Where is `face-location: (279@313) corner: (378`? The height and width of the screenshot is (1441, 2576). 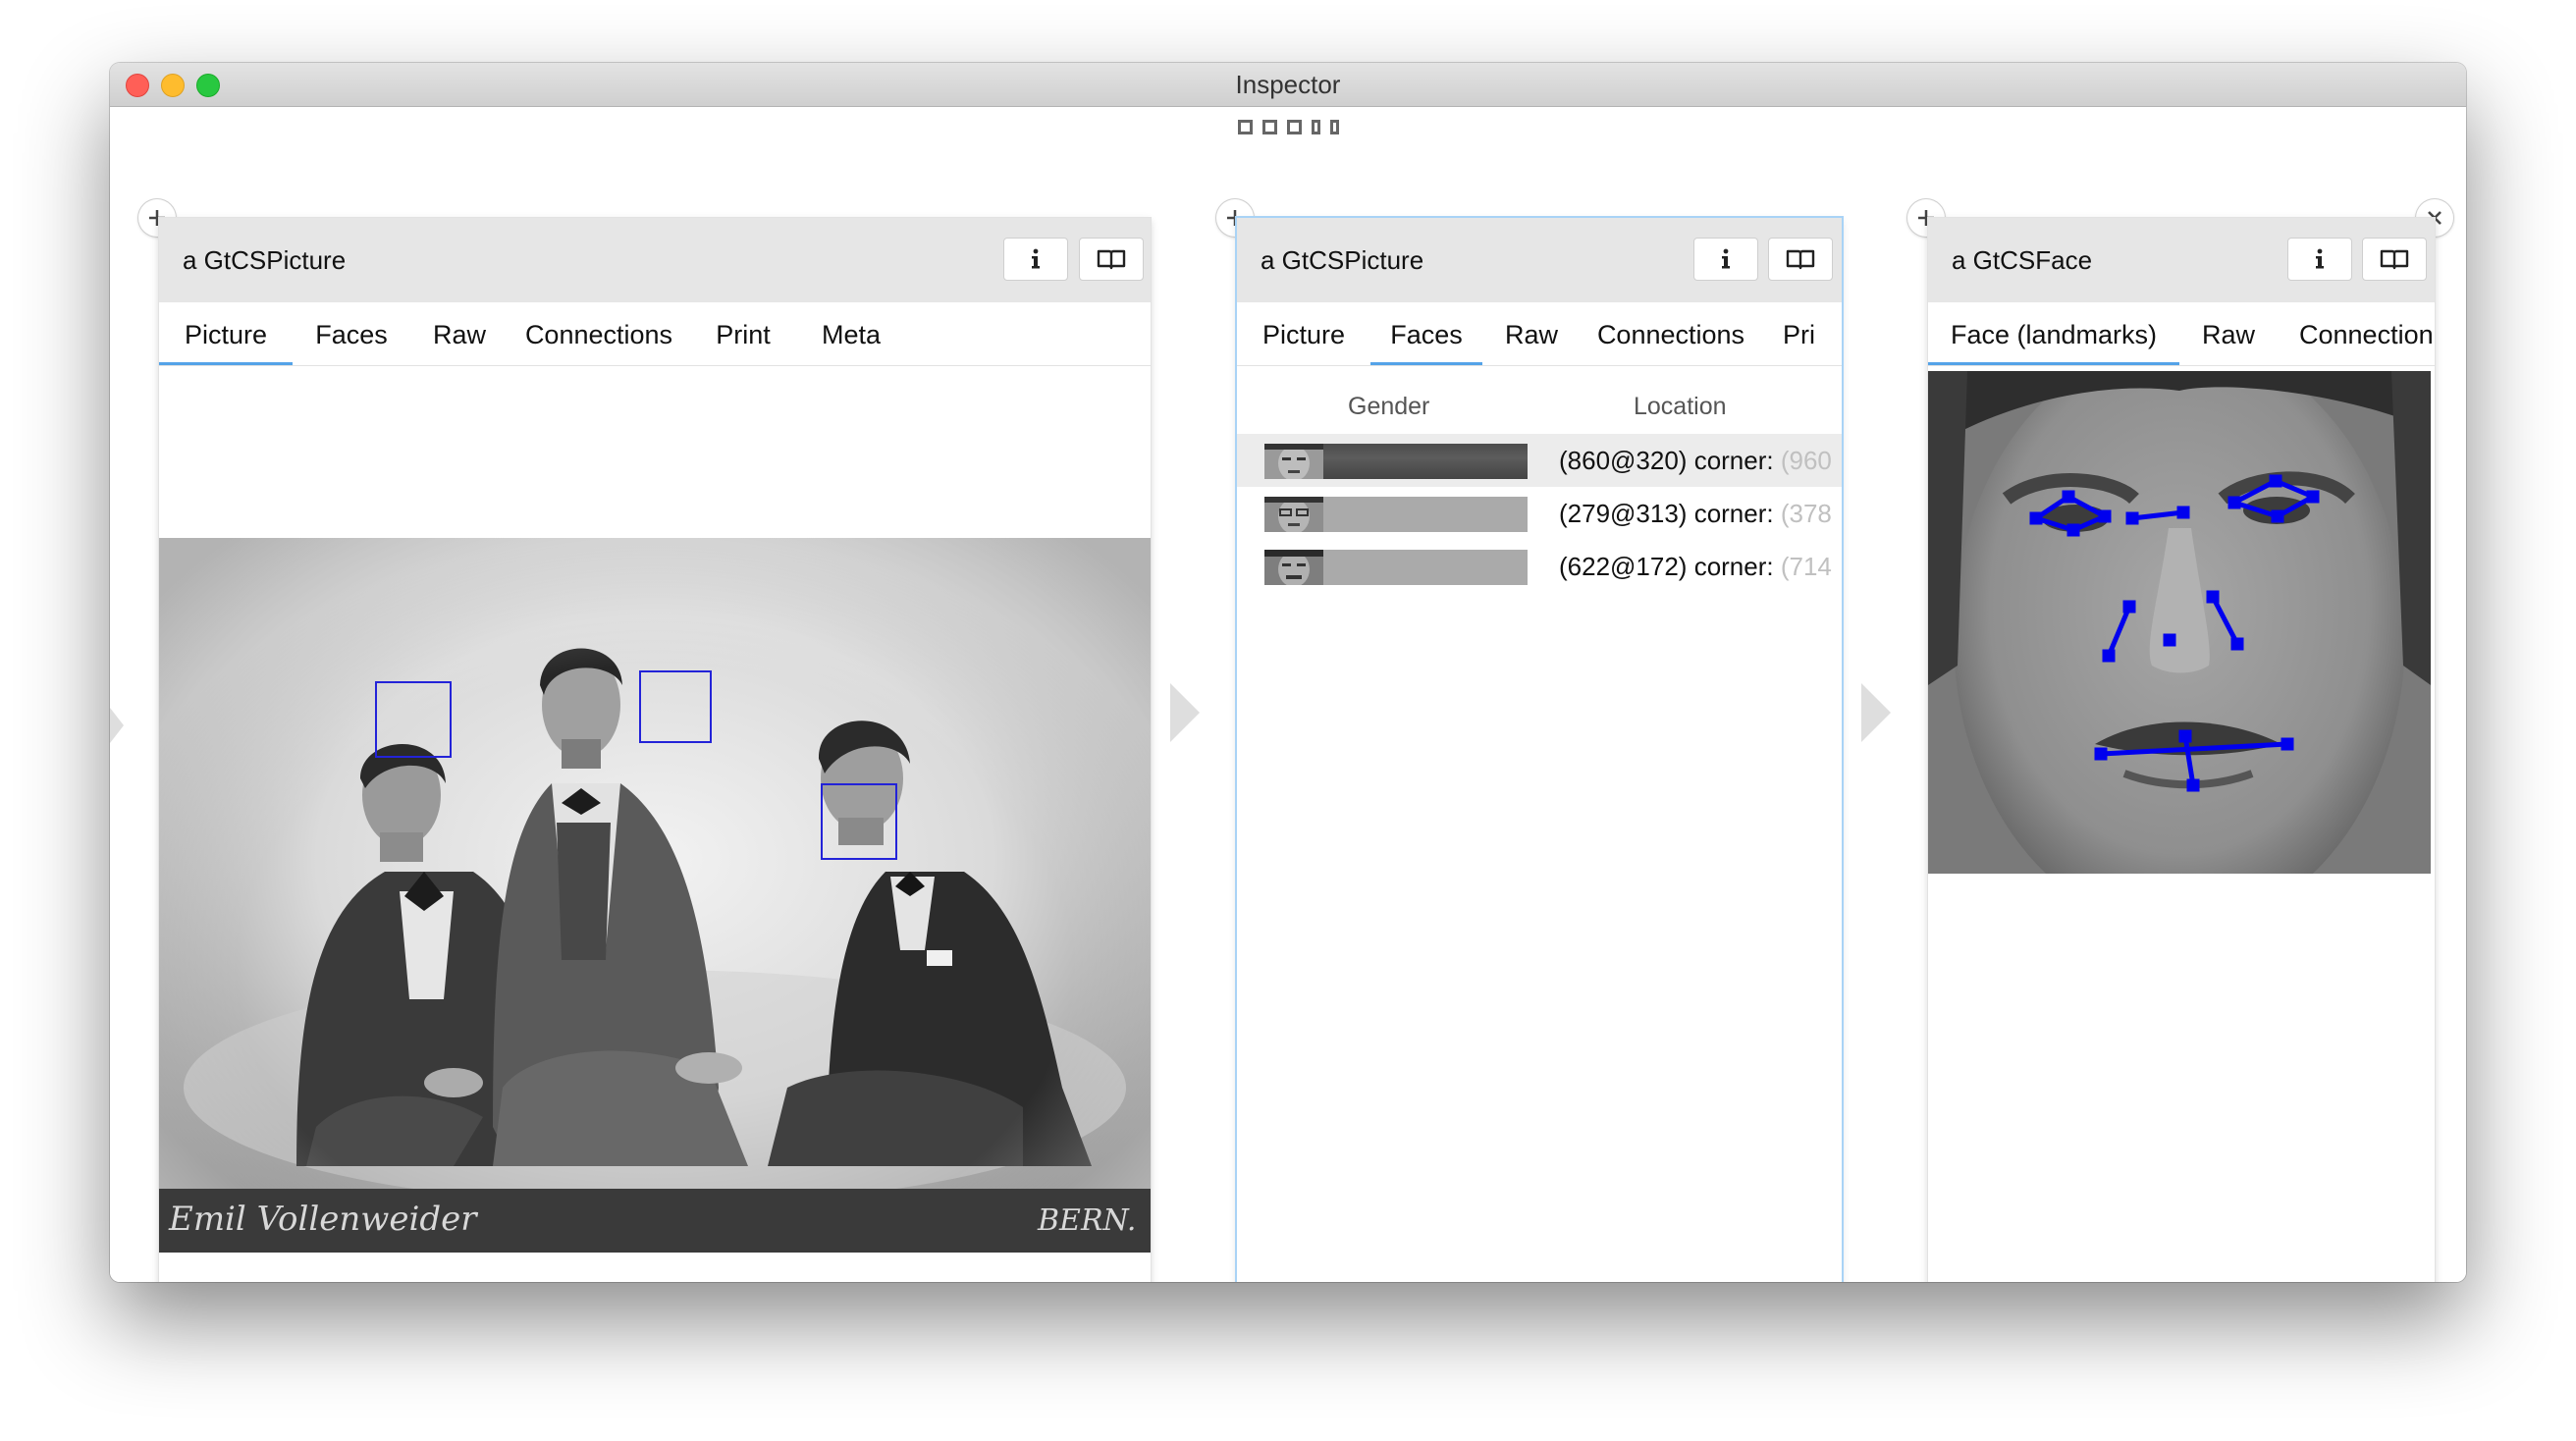
face-location: (279@313) corner: (378 is located at coordinates (1695, 514).